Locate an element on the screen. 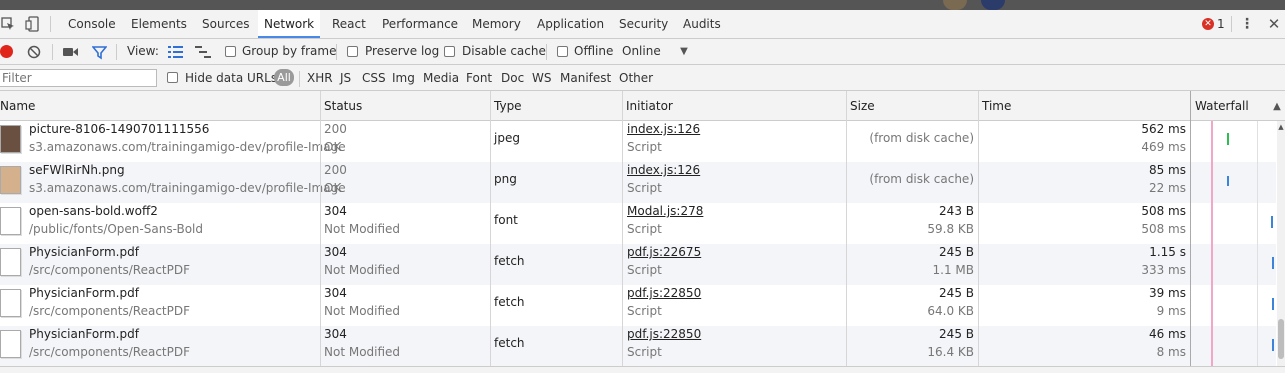 This screenshot has height=373, width=1285. filter-input is located at coordinates (78, 78).